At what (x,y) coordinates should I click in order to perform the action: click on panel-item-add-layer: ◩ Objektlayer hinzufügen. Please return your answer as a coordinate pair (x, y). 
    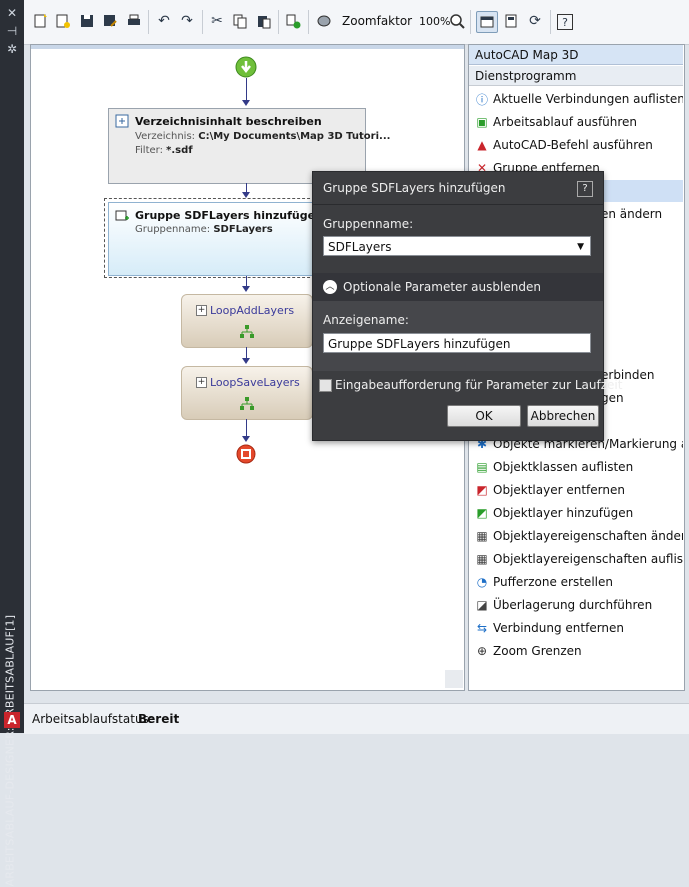
    Looking at the image, I should click on (578, 513).